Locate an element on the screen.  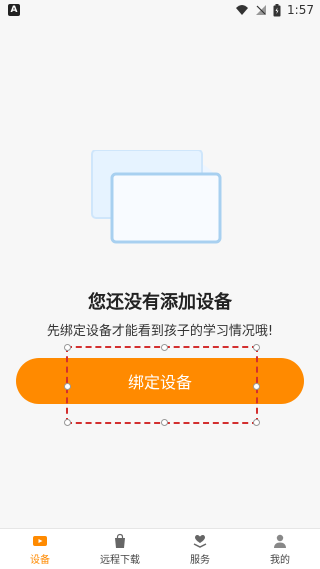
bottom-navigation: 设备 远程下载 服务 我的 is located at coordinates (160, 548).